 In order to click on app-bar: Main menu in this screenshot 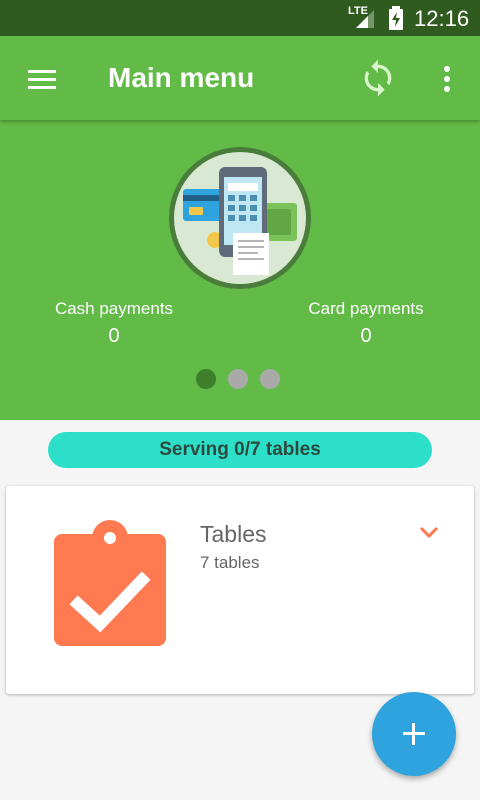, I will do `click(240, 78)`.